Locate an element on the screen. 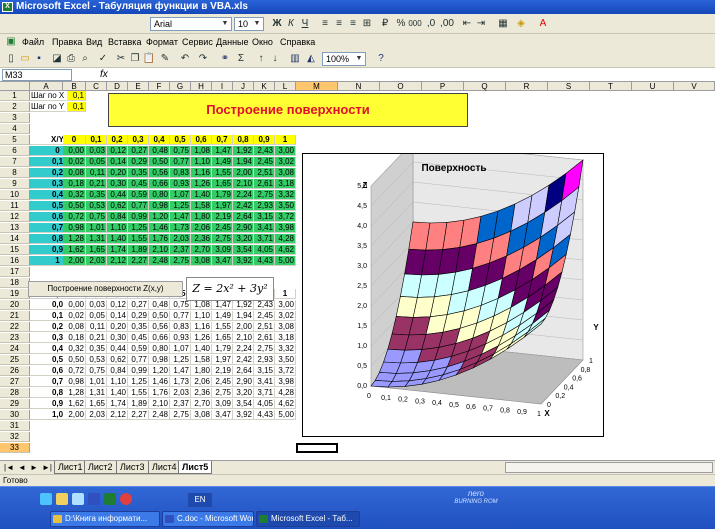 This screenshot has width=715, height=529. decrease-decimal-icon: ,00 is located at coordinates (447, 24).